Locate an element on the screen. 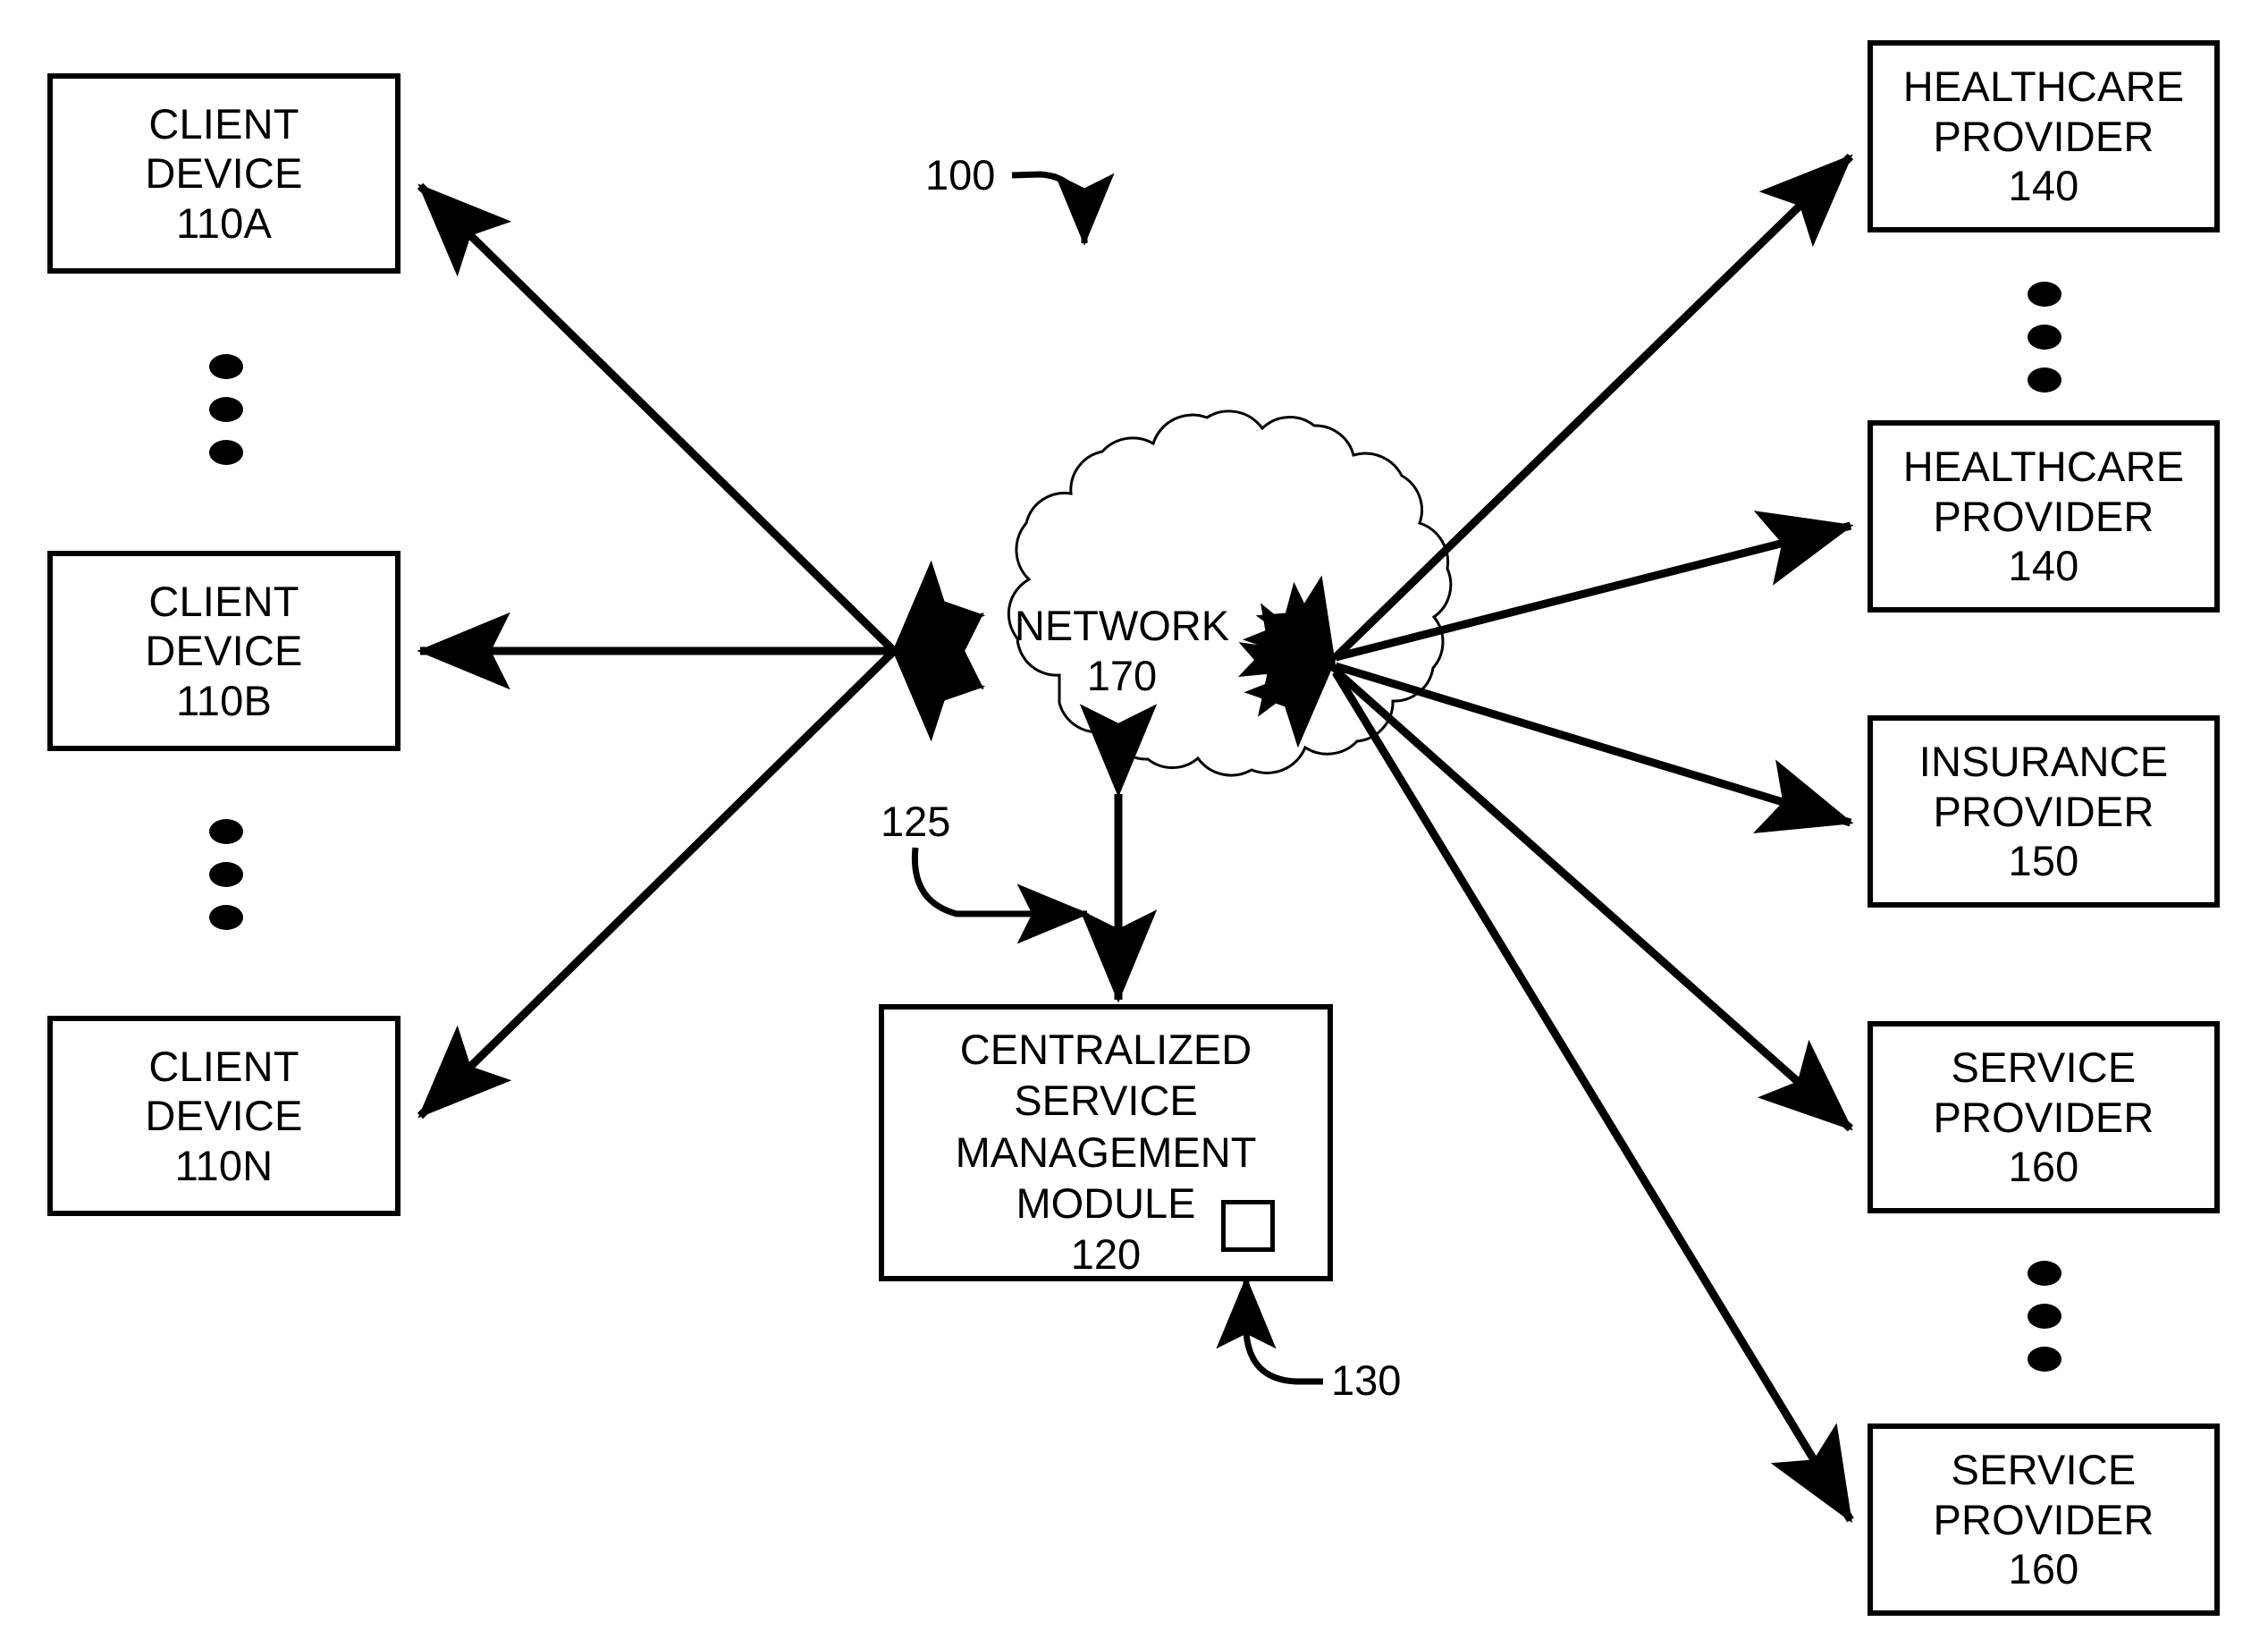 The image size is (2268, 1639). network-cloud-label: NETWORK 170 is located at coordinates (1122, 651).